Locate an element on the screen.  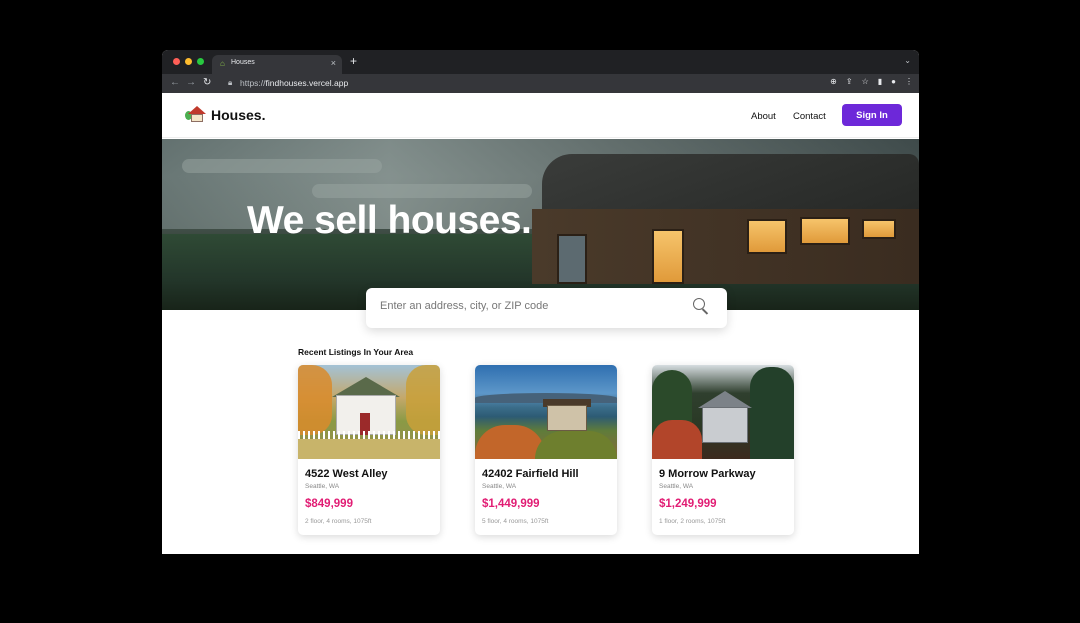
site-logo: Houses. is located at coordinates (225, 114).